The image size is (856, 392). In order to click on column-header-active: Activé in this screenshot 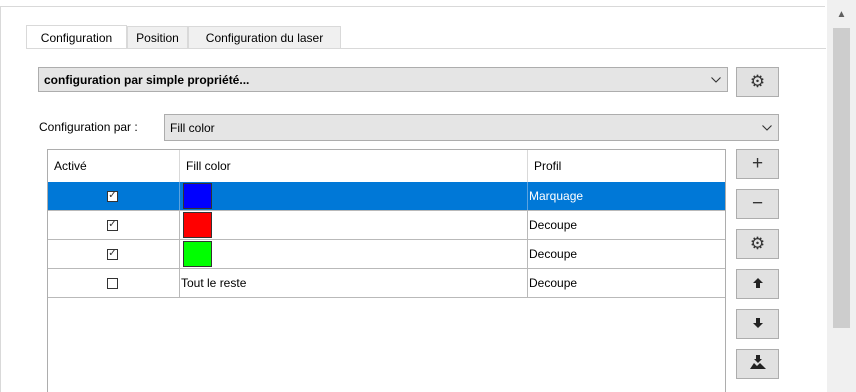, I will do `click(113, 166)`.